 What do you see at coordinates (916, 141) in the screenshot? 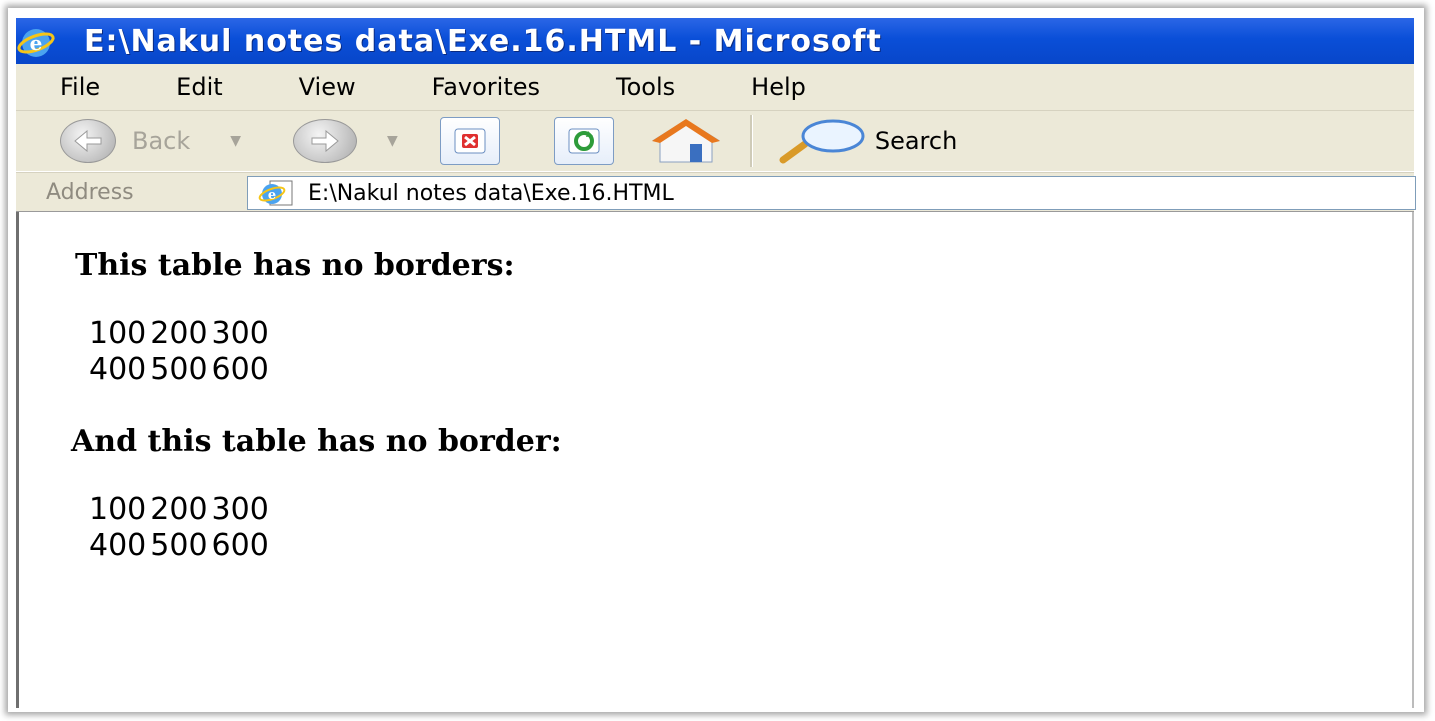
I see `search-label: Search` at bounding box center [916, 141].